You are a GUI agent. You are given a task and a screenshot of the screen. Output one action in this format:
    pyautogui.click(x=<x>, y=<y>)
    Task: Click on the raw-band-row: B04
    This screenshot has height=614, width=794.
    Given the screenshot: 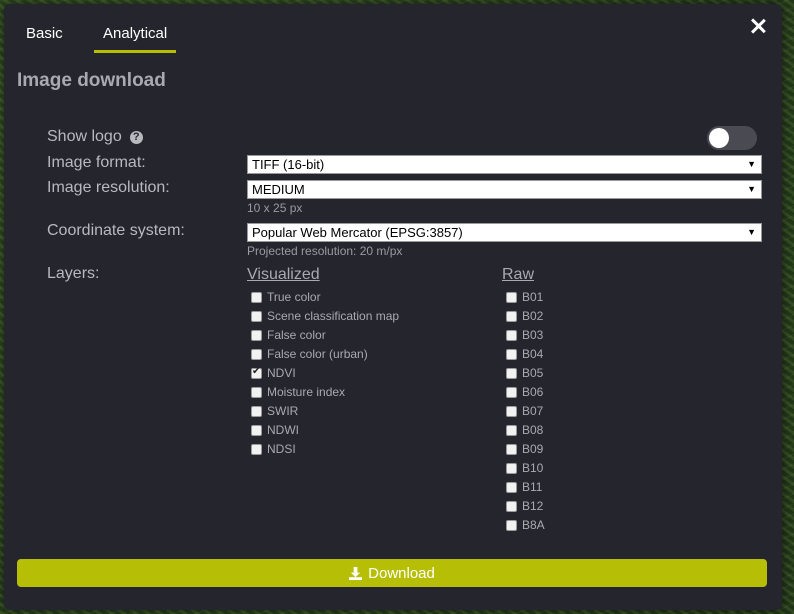 What is the action you would take?
    pyautogui.click(x=524, y=354)
    